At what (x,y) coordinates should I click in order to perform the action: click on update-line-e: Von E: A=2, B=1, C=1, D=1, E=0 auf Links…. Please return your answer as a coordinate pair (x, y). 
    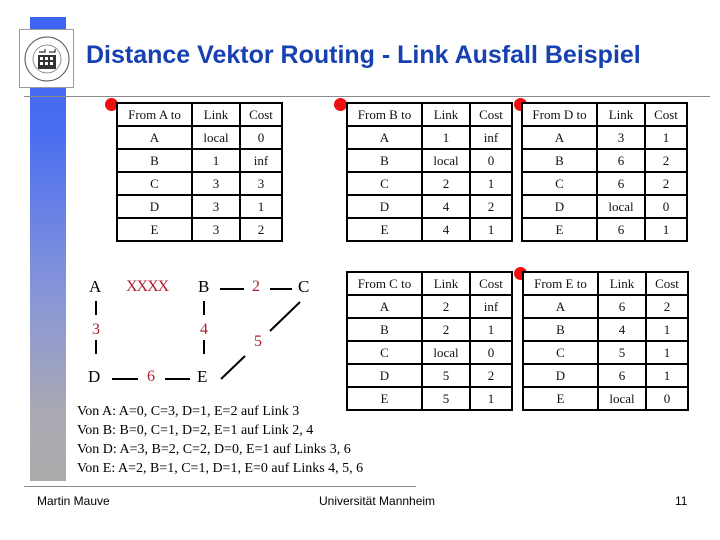
    Looking at the image, I should click on (220, 468).